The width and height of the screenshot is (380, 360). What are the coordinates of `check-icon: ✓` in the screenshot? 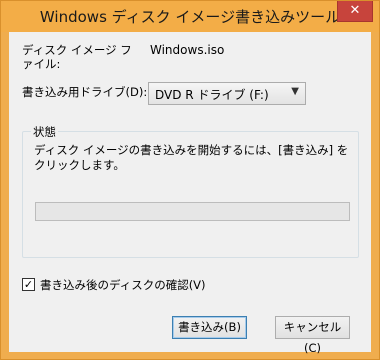 It's located at (28, 284).